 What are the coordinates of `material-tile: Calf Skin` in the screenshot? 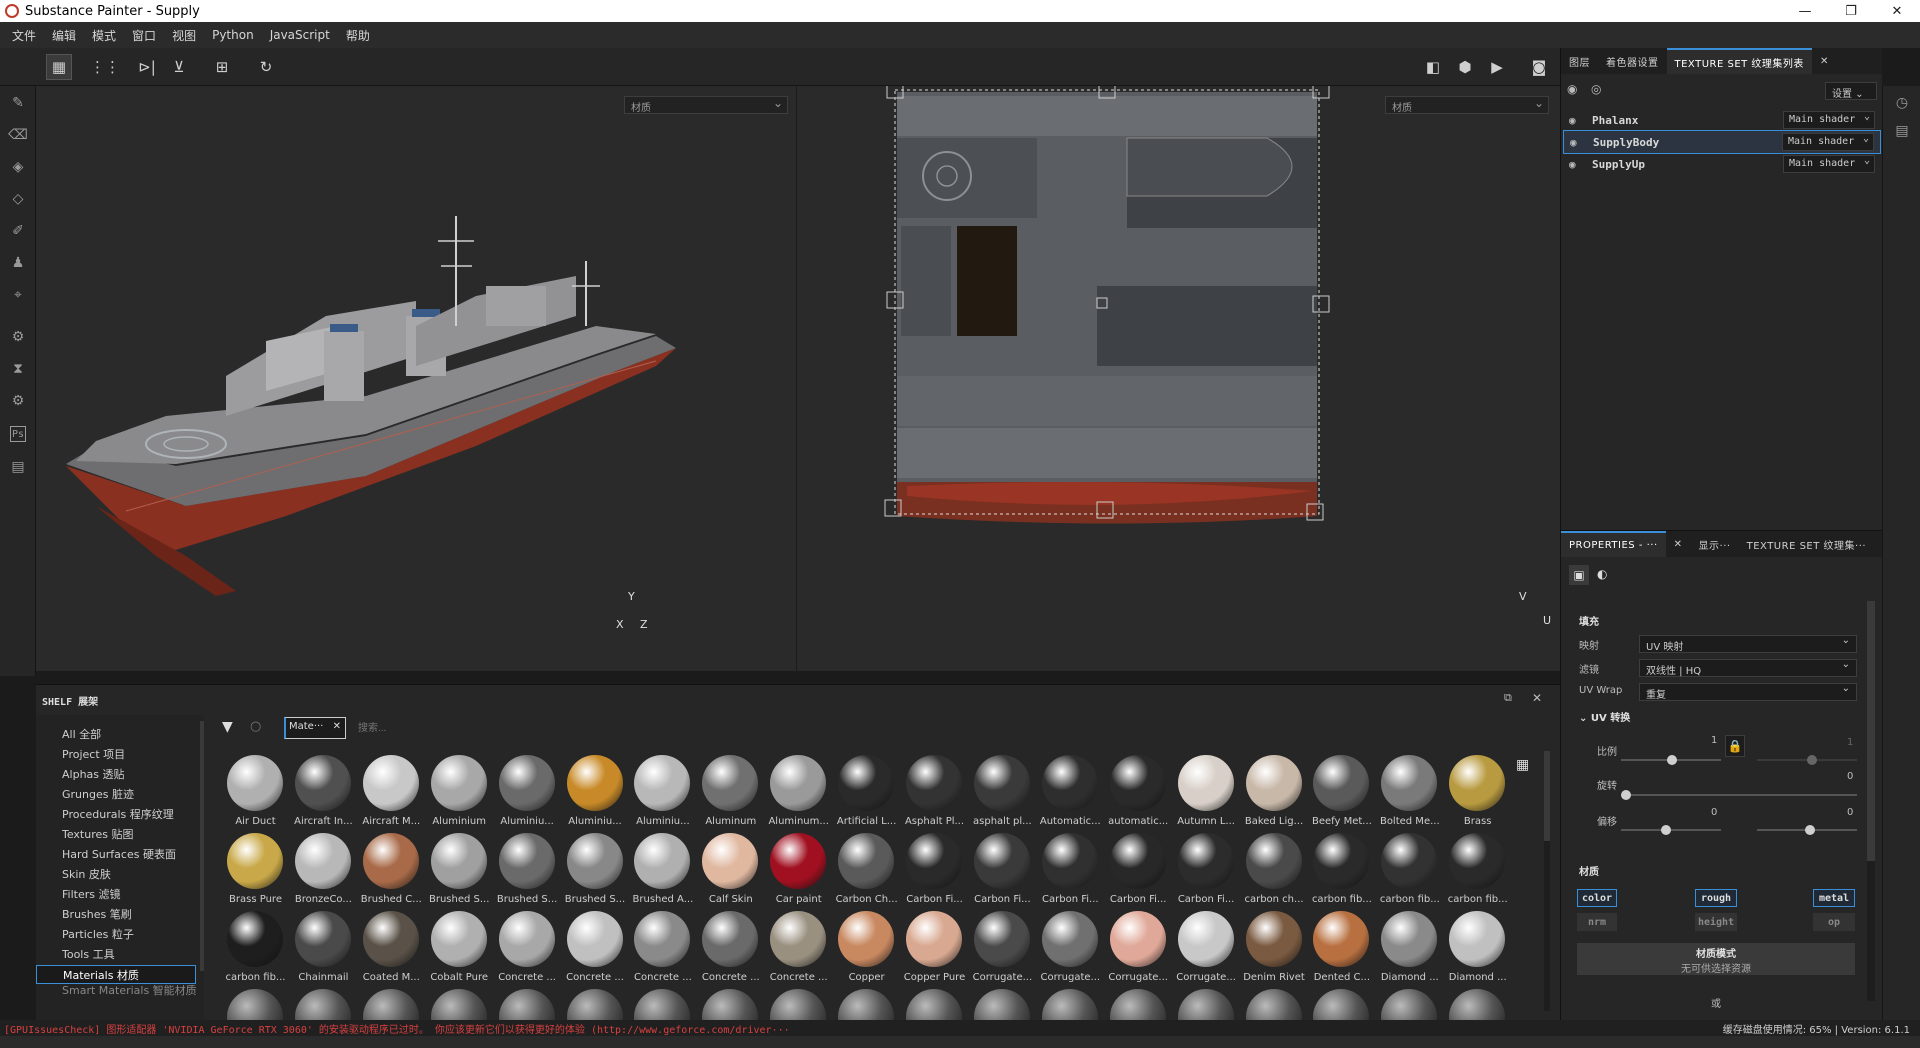 It's located at (730, 872).